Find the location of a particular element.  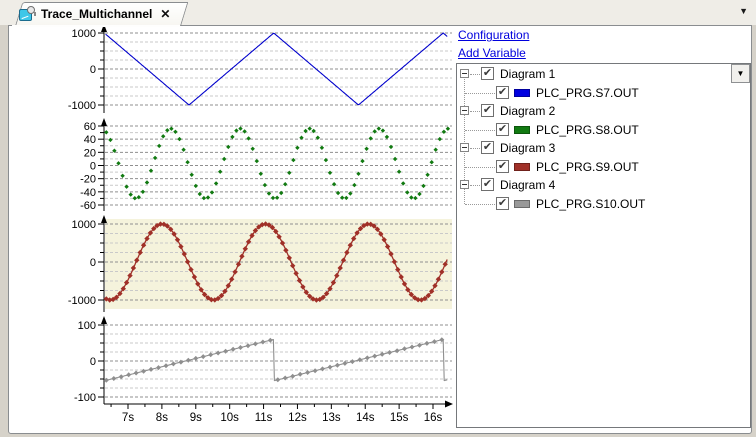

svg-text: 14s is located at coordinates (365, 418).